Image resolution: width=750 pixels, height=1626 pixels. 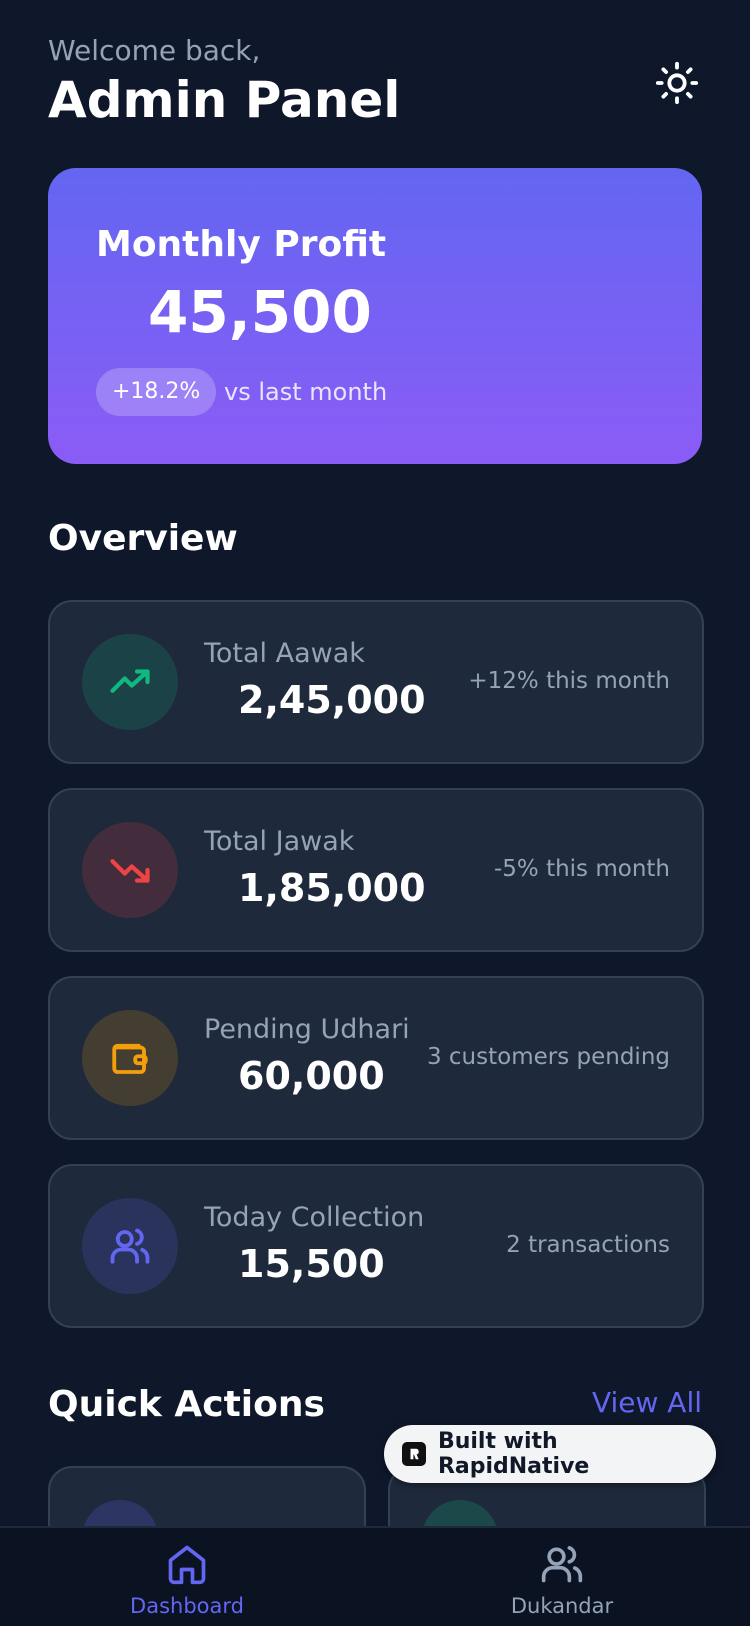 I want to click on stat-value: 1,85,000, so click(x=332, y=888).